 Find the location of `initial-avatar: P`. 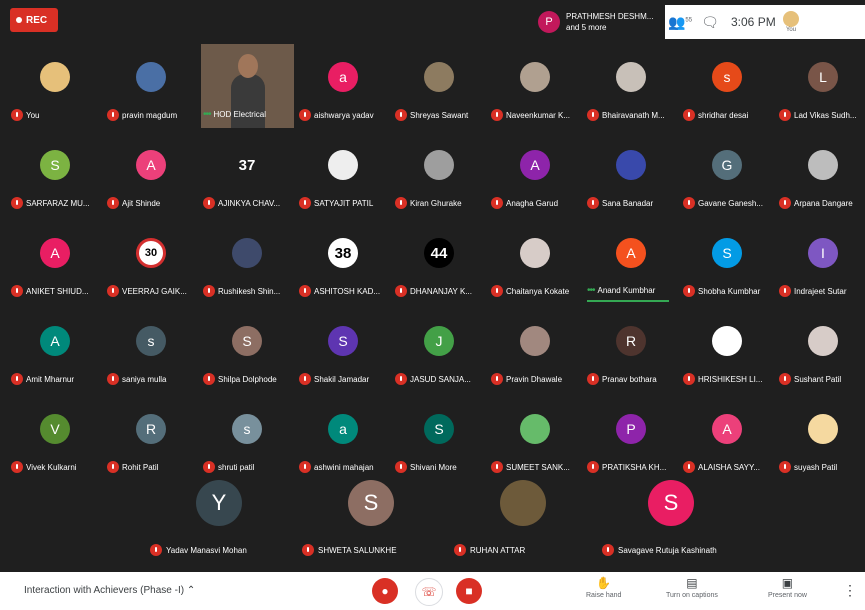

initial-avatar: P is located at coordinates (631, 429).